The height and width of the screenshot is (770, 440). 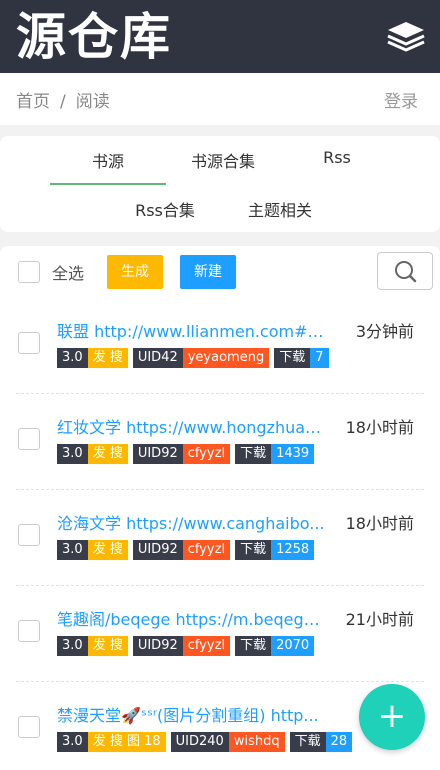 What do you see at coordinates (108, 184) in the screenshot?
I see `tab-active-indicator` at bounding box center [108, 184].